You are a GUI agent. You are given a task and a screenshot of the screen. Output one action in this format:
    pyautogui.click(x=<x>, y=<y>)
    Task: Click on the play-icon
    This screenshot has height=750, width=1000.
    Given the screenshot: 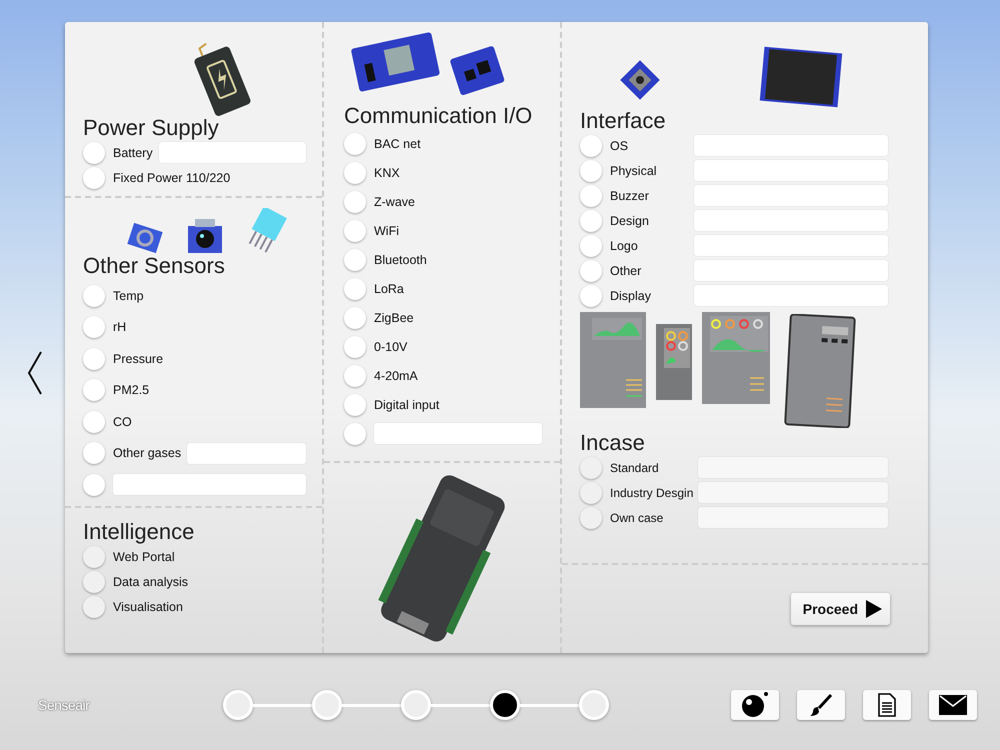 What is the action you would take?
    pyautogui.click(x=874, y=609)
    